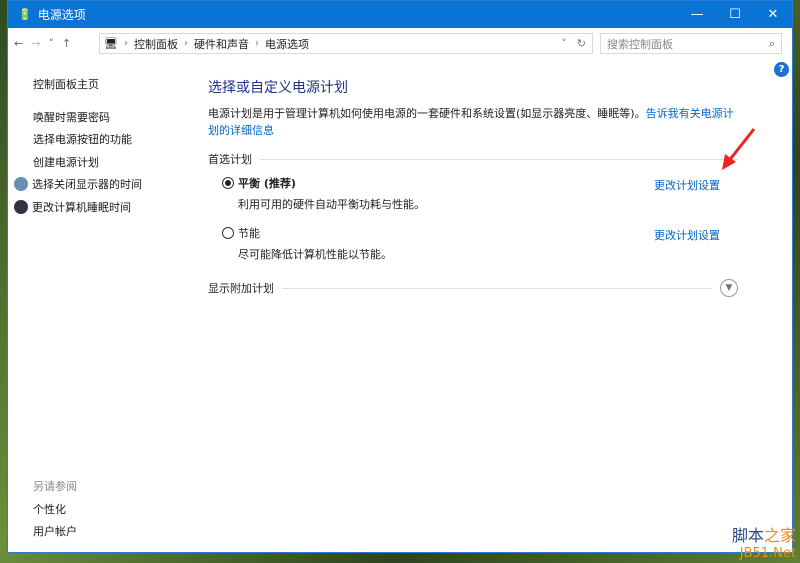  I want to click on sidebar-home: 控制面板主页, so click(87, 84).